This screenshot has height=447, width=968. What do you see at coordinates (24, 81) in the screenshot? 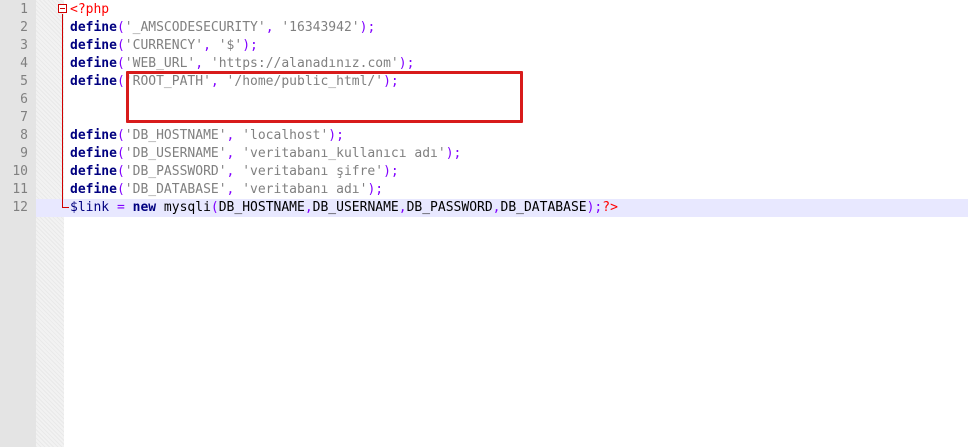
I see `line-number: 5` at bounding box center [24, 81].